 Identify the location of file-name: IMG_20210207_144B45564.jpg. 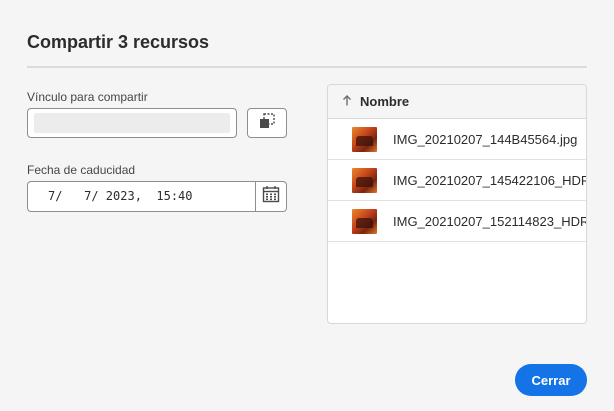
(485, 139).